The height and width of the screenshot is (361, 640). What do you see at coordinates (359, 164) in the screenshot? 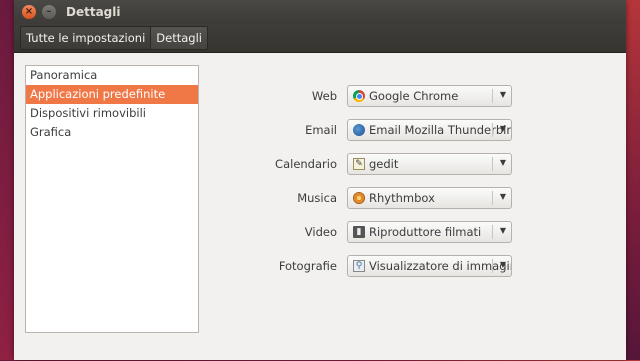
I see `gedit-icon: ✎` at bounding box center [359, 164].